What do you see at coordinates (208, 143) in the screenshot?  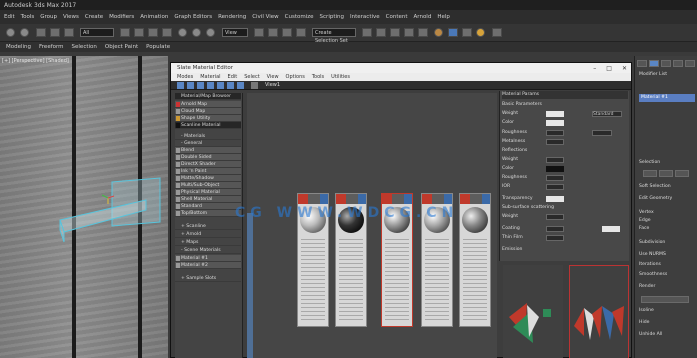 I see `browser-category: - General` at bounding box center [208, 143].